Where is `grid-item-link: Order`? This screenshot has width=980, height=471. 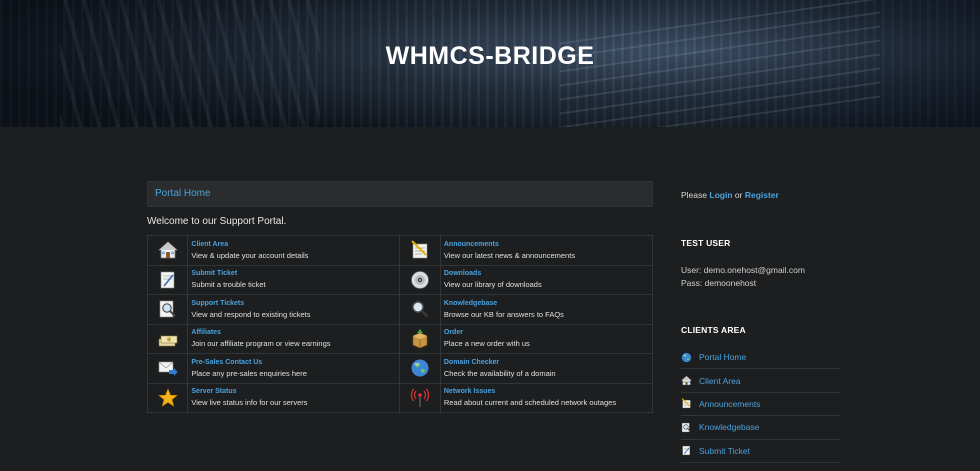 grid-item-link: Order is located at coordinates (548, 333).